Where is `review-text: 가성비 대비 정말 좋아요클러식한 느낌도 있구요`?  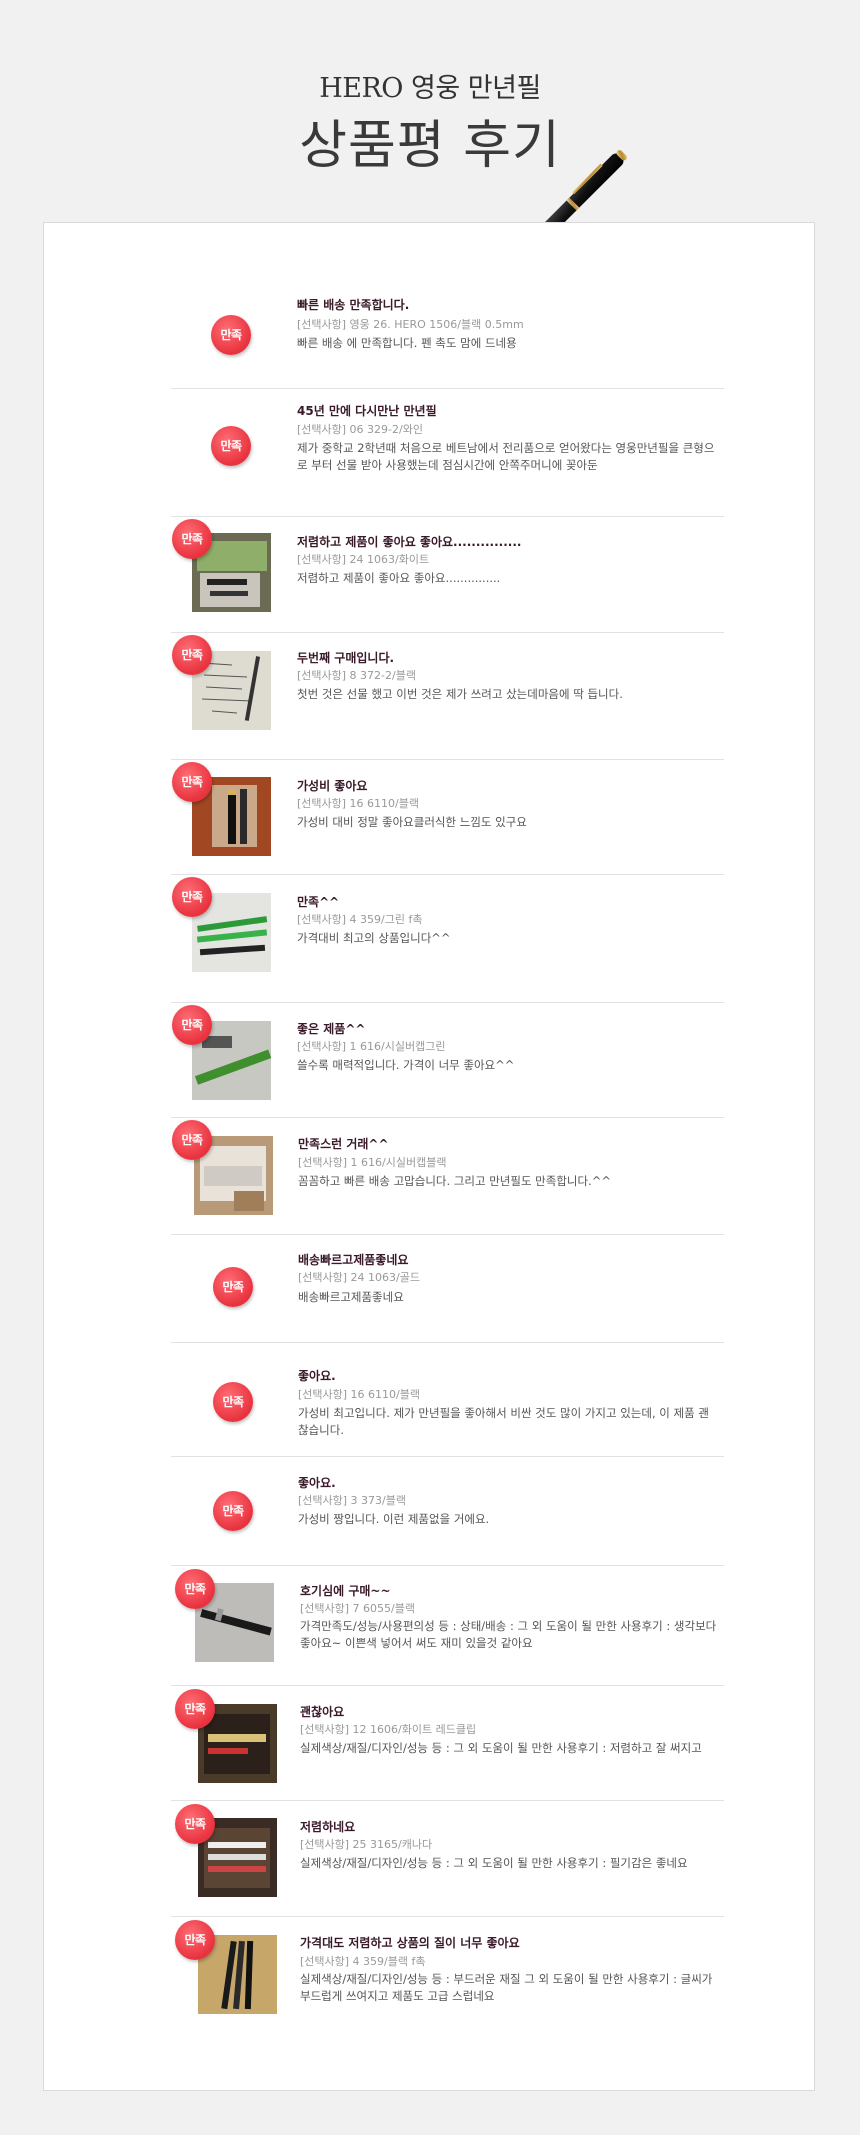 review-text: 가성비 대비 정말 좋아요클러식한 느낌도 있구요 is located at coordinates (412, 822).